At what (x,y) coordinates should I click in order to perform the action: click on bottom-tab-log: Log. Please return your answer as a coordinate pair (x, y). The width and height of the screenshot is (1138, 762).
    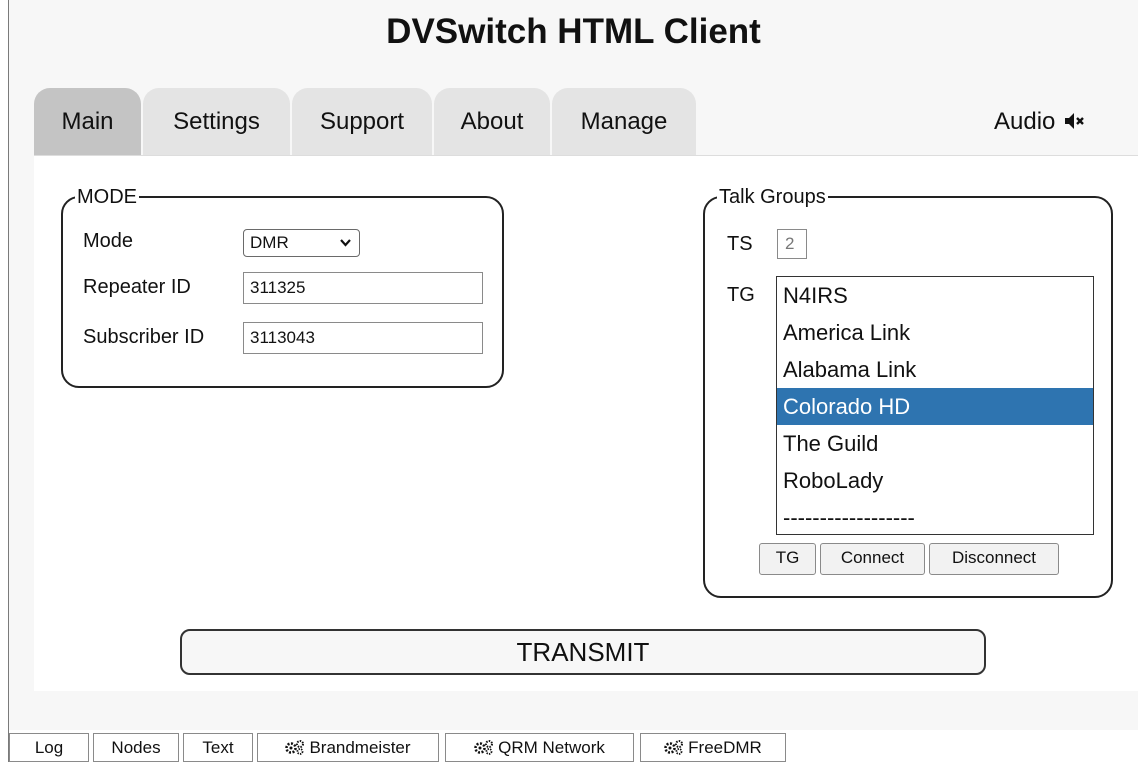
    Looking at the image, I should click on (49, 747).